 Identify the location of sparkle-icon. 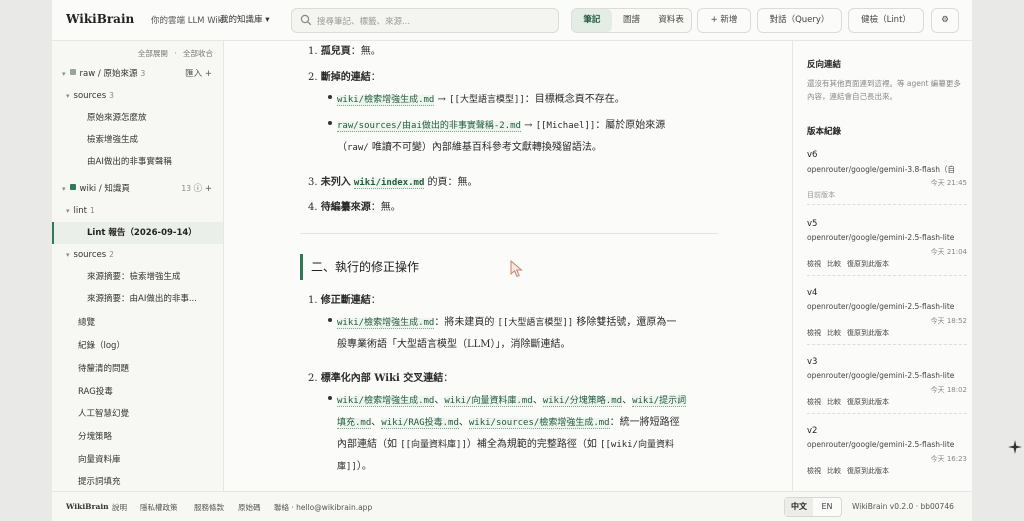
(1015, 447).